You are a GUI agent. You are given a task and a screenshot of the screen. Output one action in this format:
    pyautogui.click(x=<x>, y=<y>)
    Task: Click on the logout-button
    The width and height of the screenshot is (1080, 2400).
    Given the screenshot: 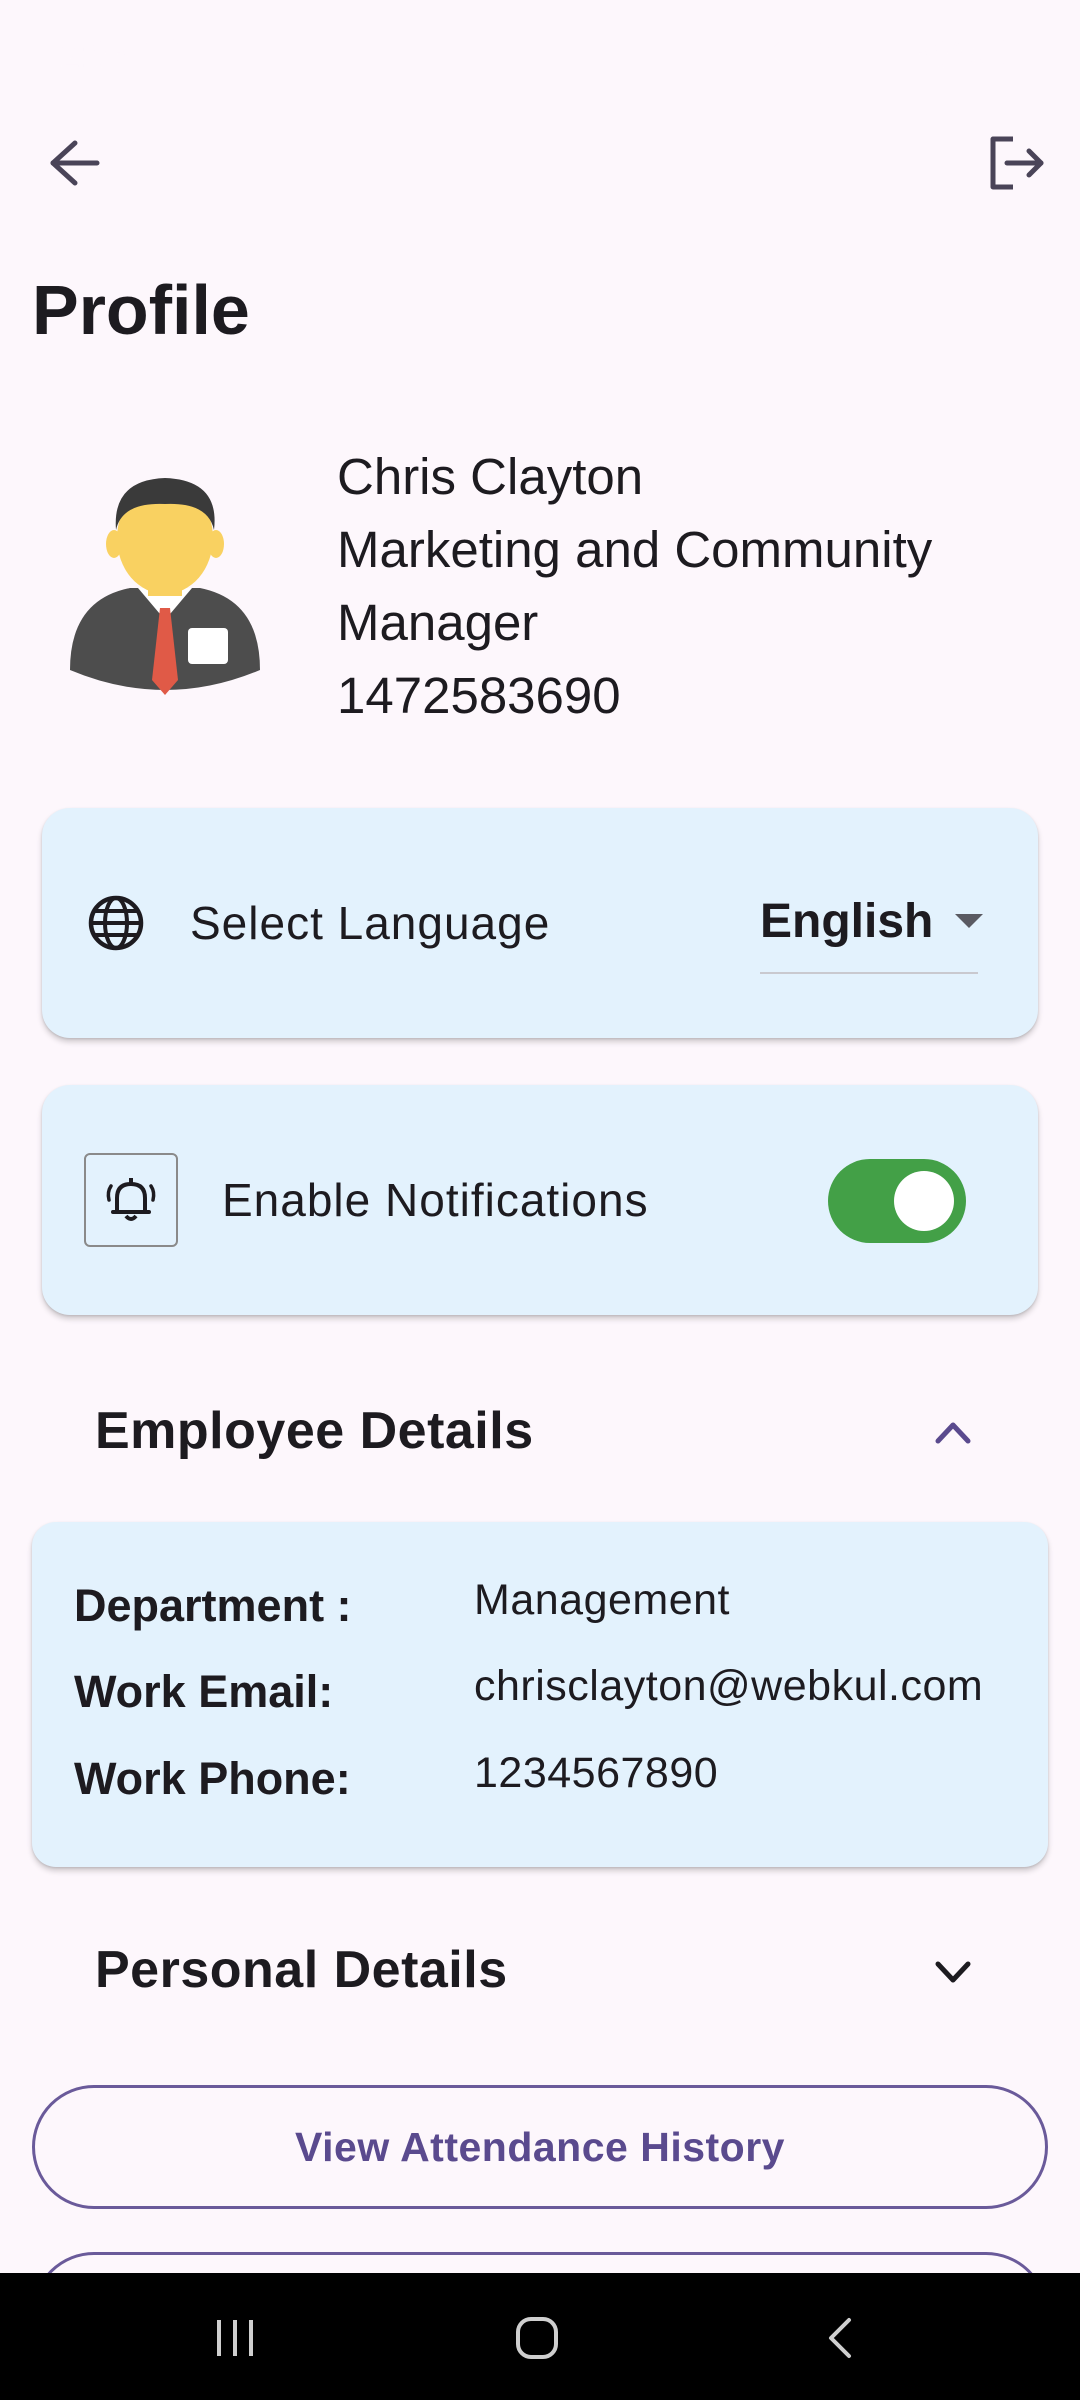 What is the action you would take?
    pyautogui.click(x=1017, y=165)
    